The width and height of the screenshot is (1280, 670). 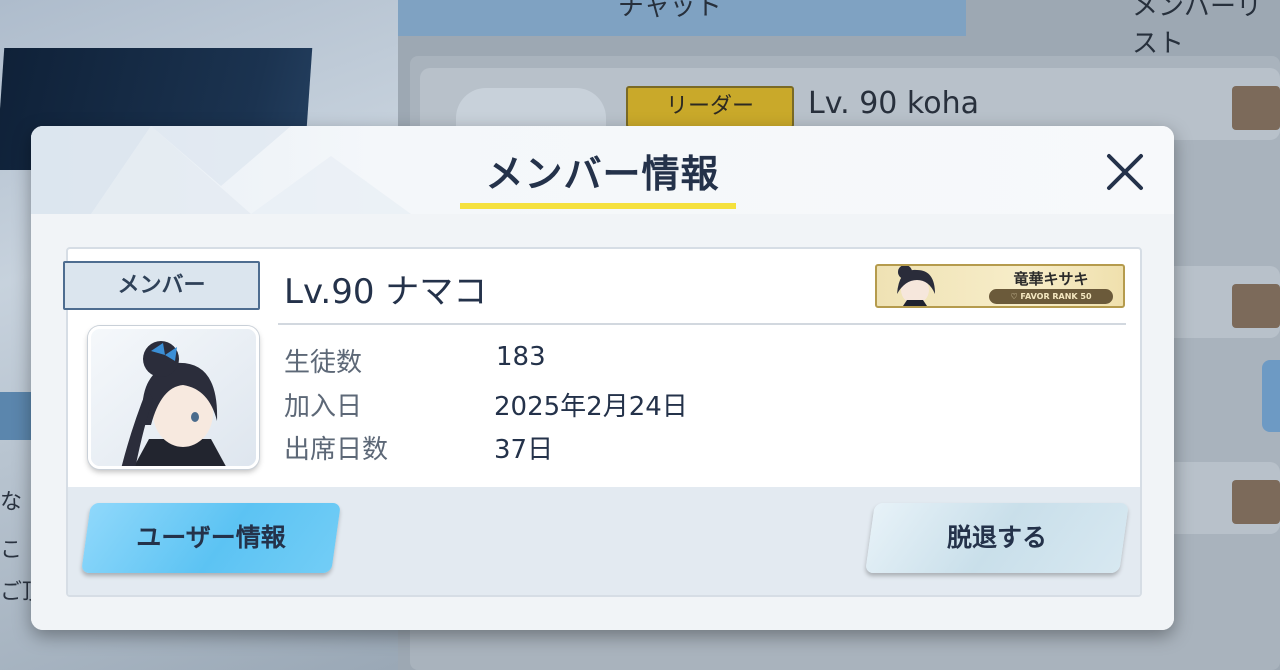 What do you see at coordinates (670, 11) in the screenshot?
I see `background-tab-label: チャット` at bounding box center [670, 11].